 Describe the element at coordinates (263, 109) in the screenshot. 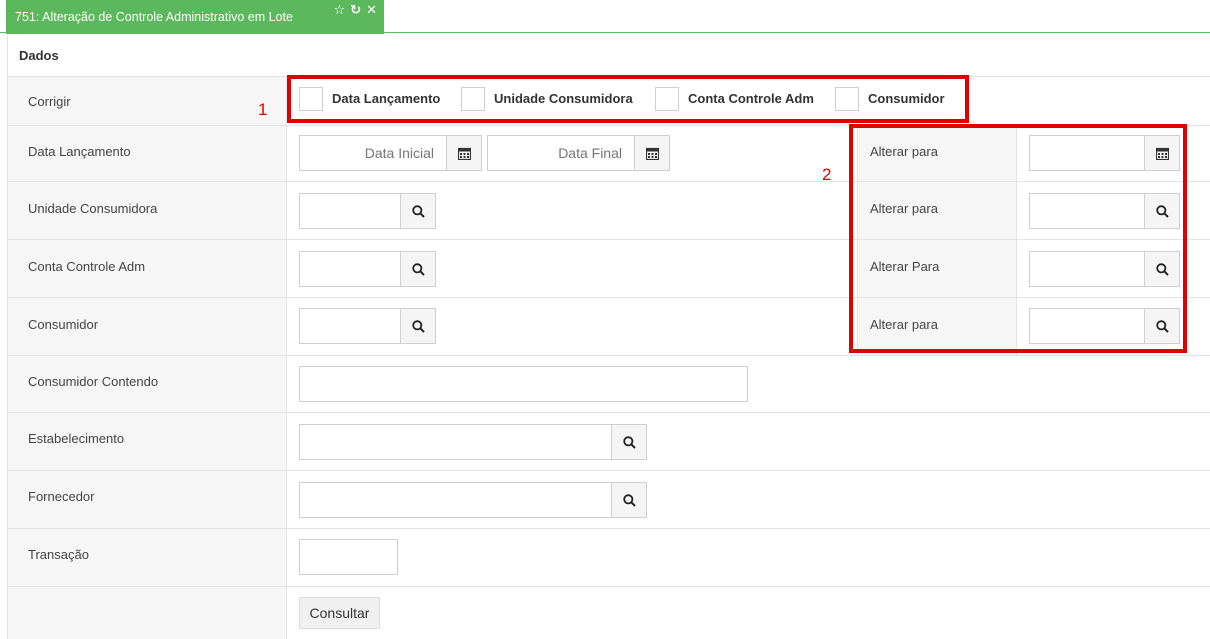

I see `annotation-label-1: 1` at that location.